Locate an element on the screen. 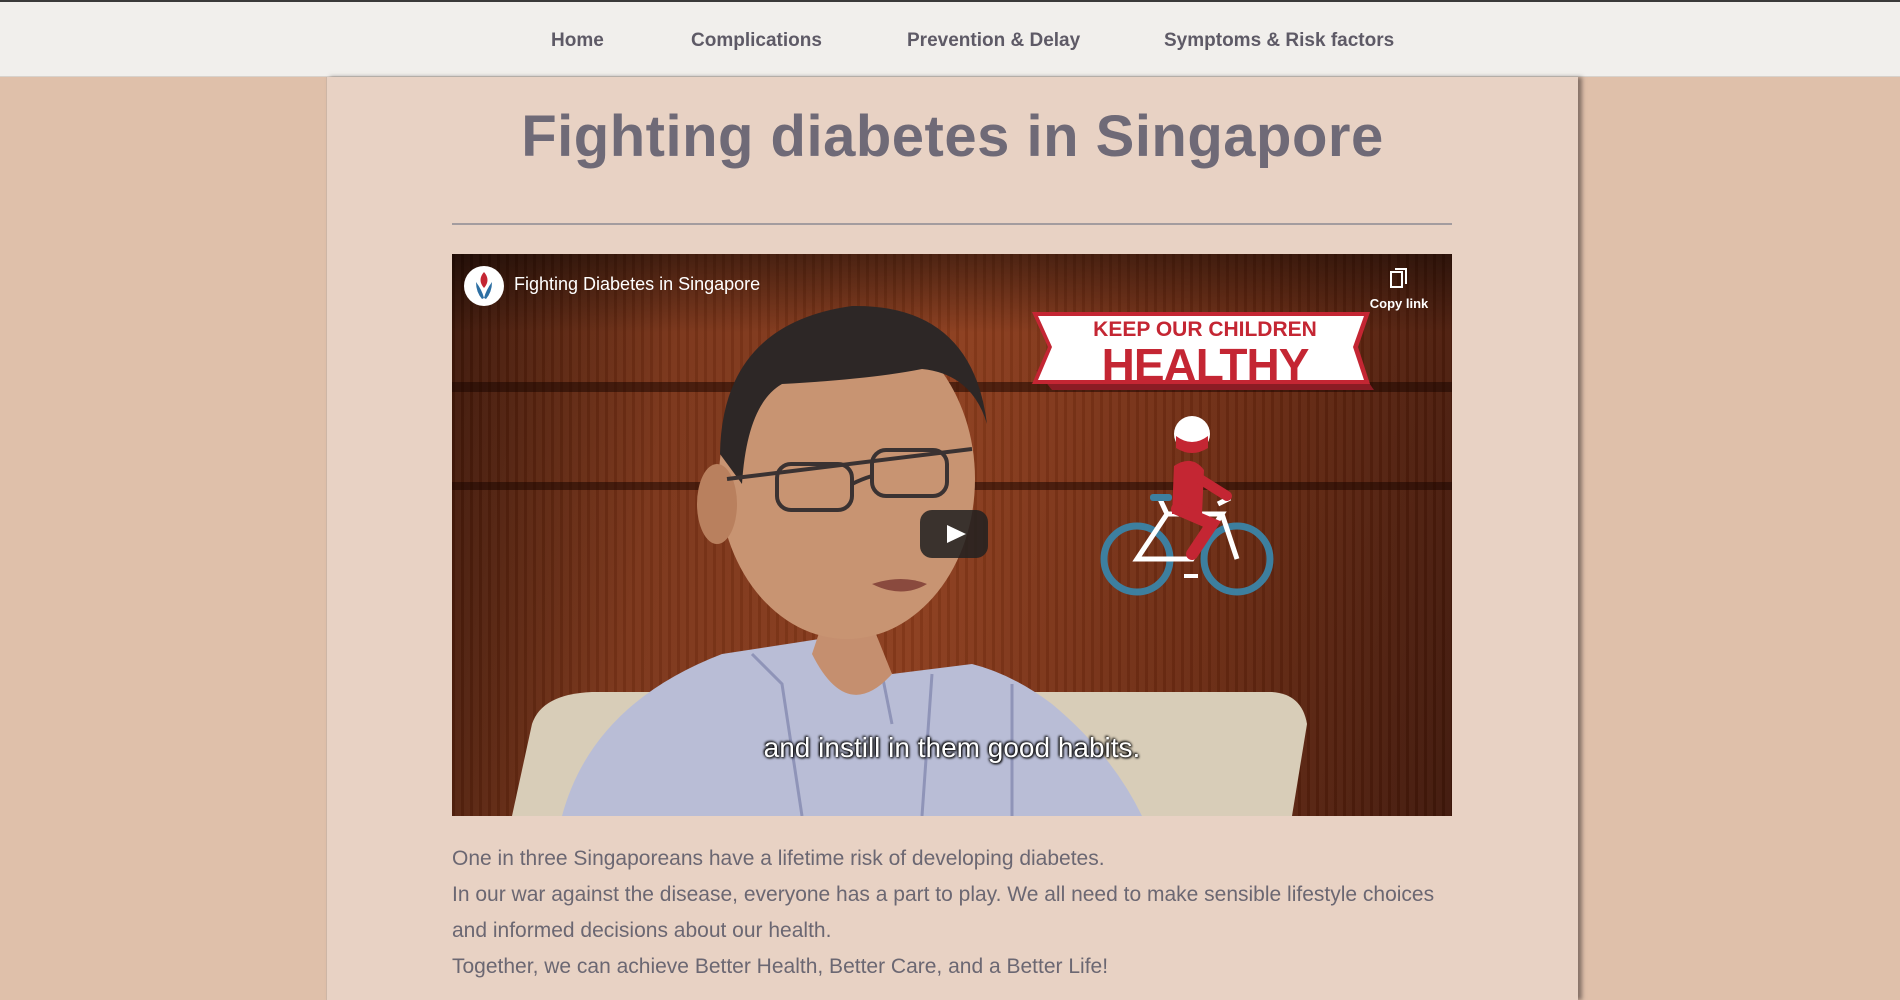 This screenshot has height=1000, width=1900. channel-logo-icon is located at coordinates (484, 285).